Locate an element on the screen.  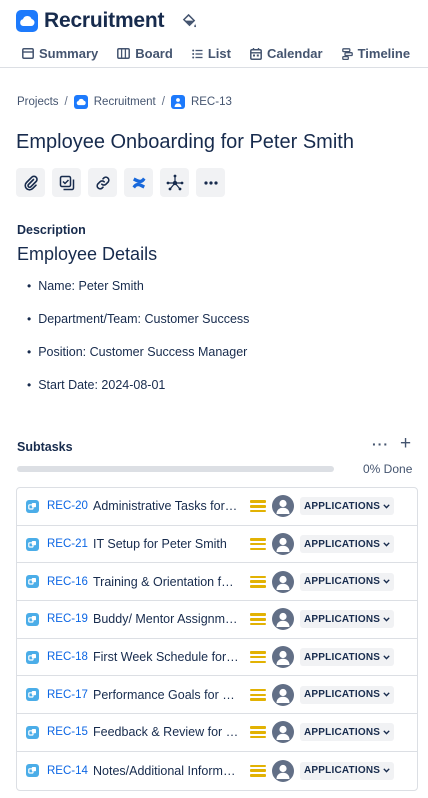
project-header: Recruitment is located at coordinates (107, 21).